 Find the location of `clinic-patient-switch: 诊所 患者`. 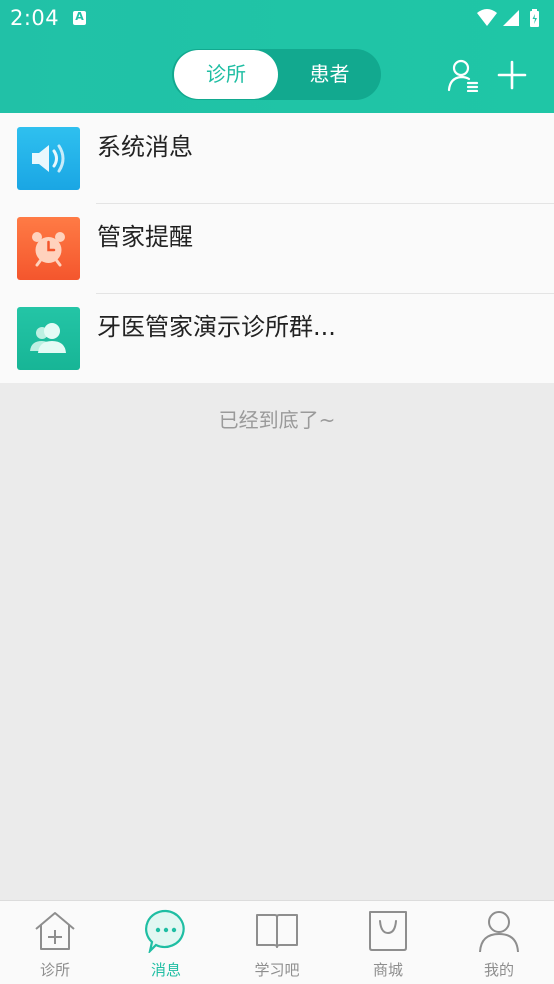

clinic-patient-switch: 诊所 患者 is located at coordinates (276, 74).